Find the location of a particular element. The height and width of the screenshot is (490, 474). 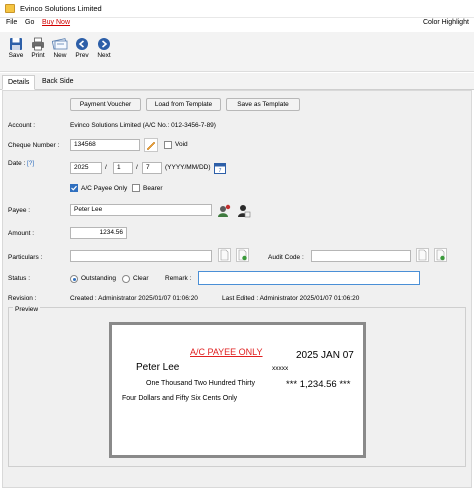

status-clear-label: Clear is located at coordinates (141, 278).